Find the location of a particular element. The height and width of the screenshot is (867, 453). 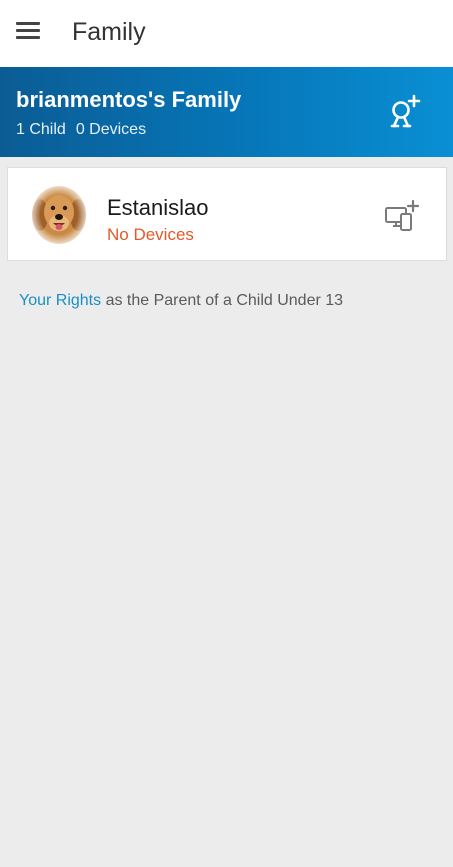

add-child-icon is located at coordinates (405, 111).